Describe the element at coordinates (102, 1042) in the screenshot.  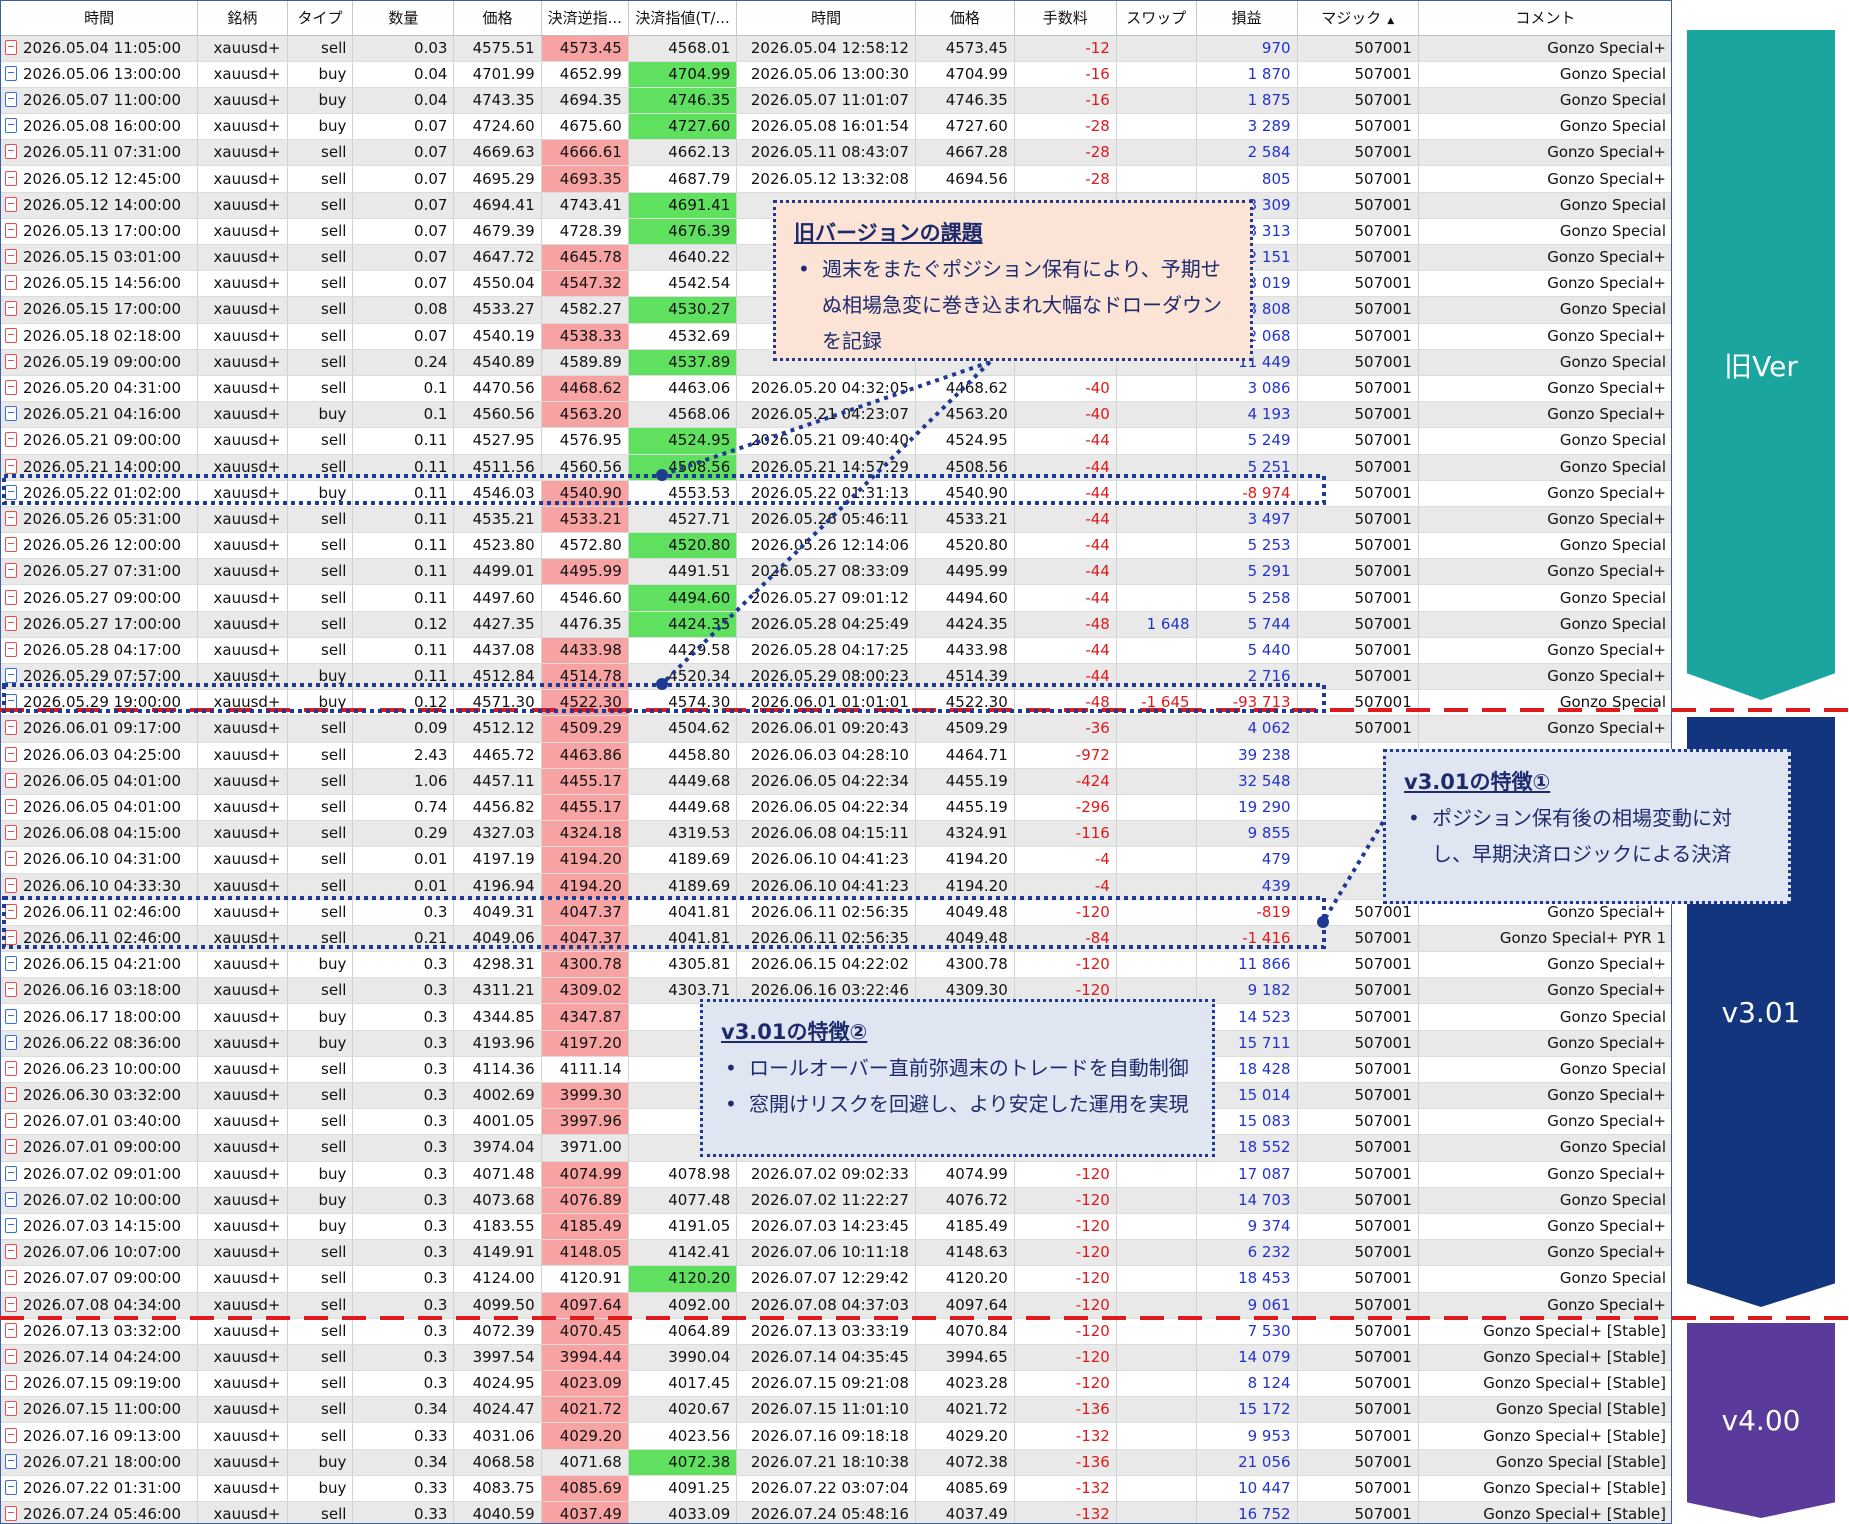
I see `open-time-text: 2026.06.22 08:36:00` at that location.